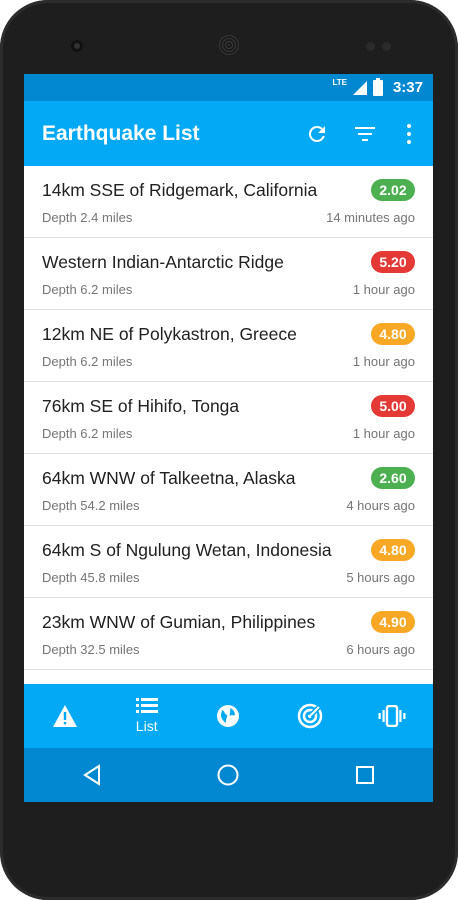 The height and width of the screenshot is (900, 458). I want to click on quake-place: 12km NE of Polykastron, Greece, so click(169, 334).